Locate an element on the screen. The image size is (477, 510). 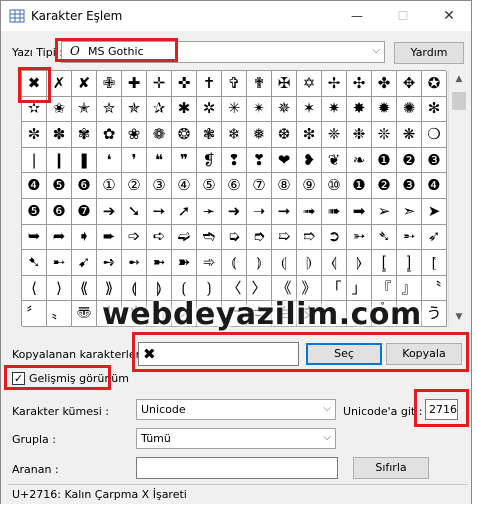
character-cell: ❀ is located at coordinates (134, 135).